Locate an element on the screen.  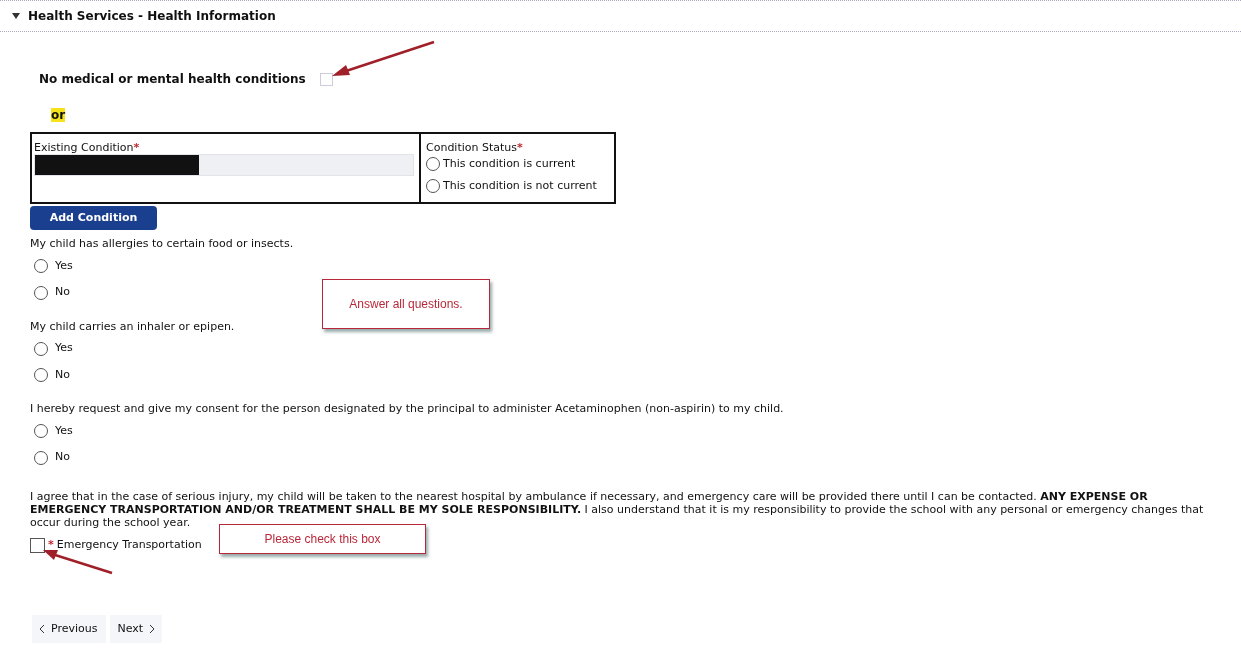
question-text: My child carries an inhaler or epipen. is located at coordinates (133, 326).